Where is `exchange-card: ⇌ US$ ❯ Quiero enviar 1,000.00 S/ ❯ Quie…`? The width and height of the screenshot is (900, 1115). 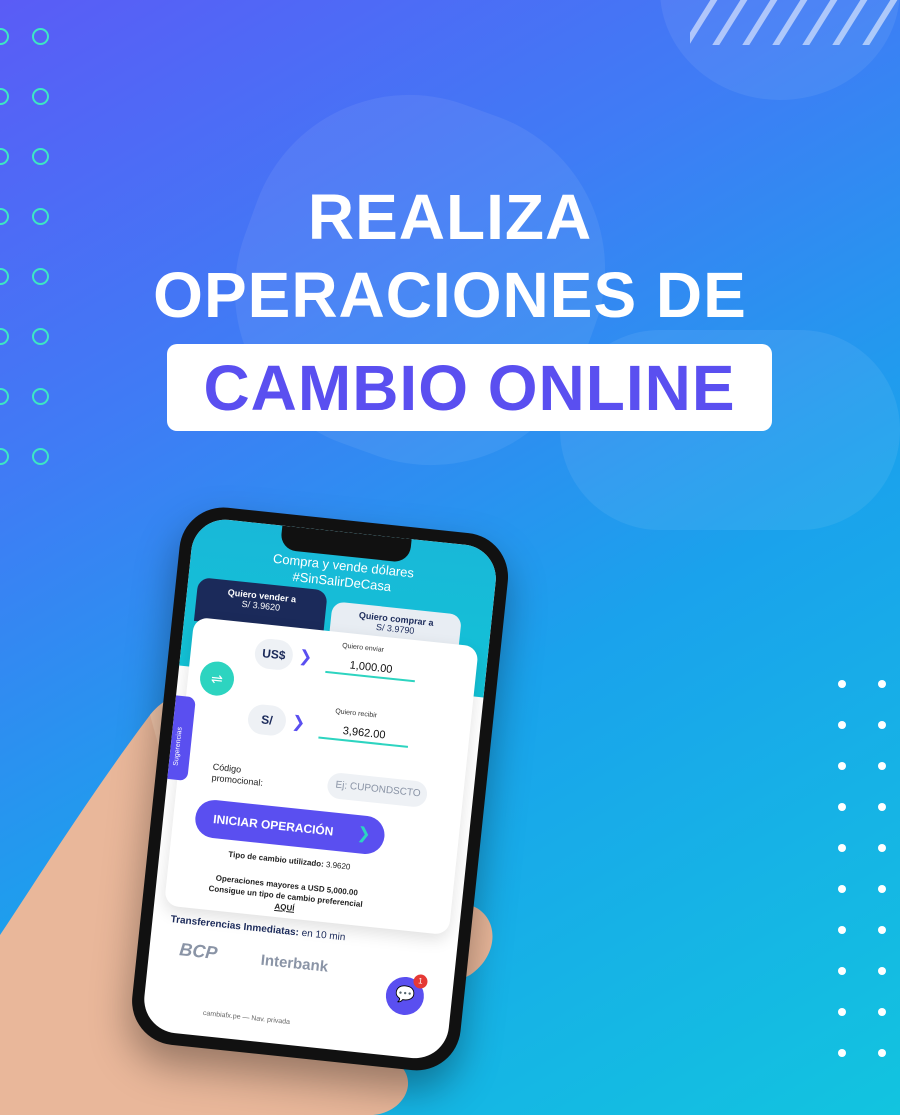
exchange-card: ⇌ US$ ❯ Quiero enviar 1,000.00 S/ ❯ Quie… is located at coordinates (321, 776).